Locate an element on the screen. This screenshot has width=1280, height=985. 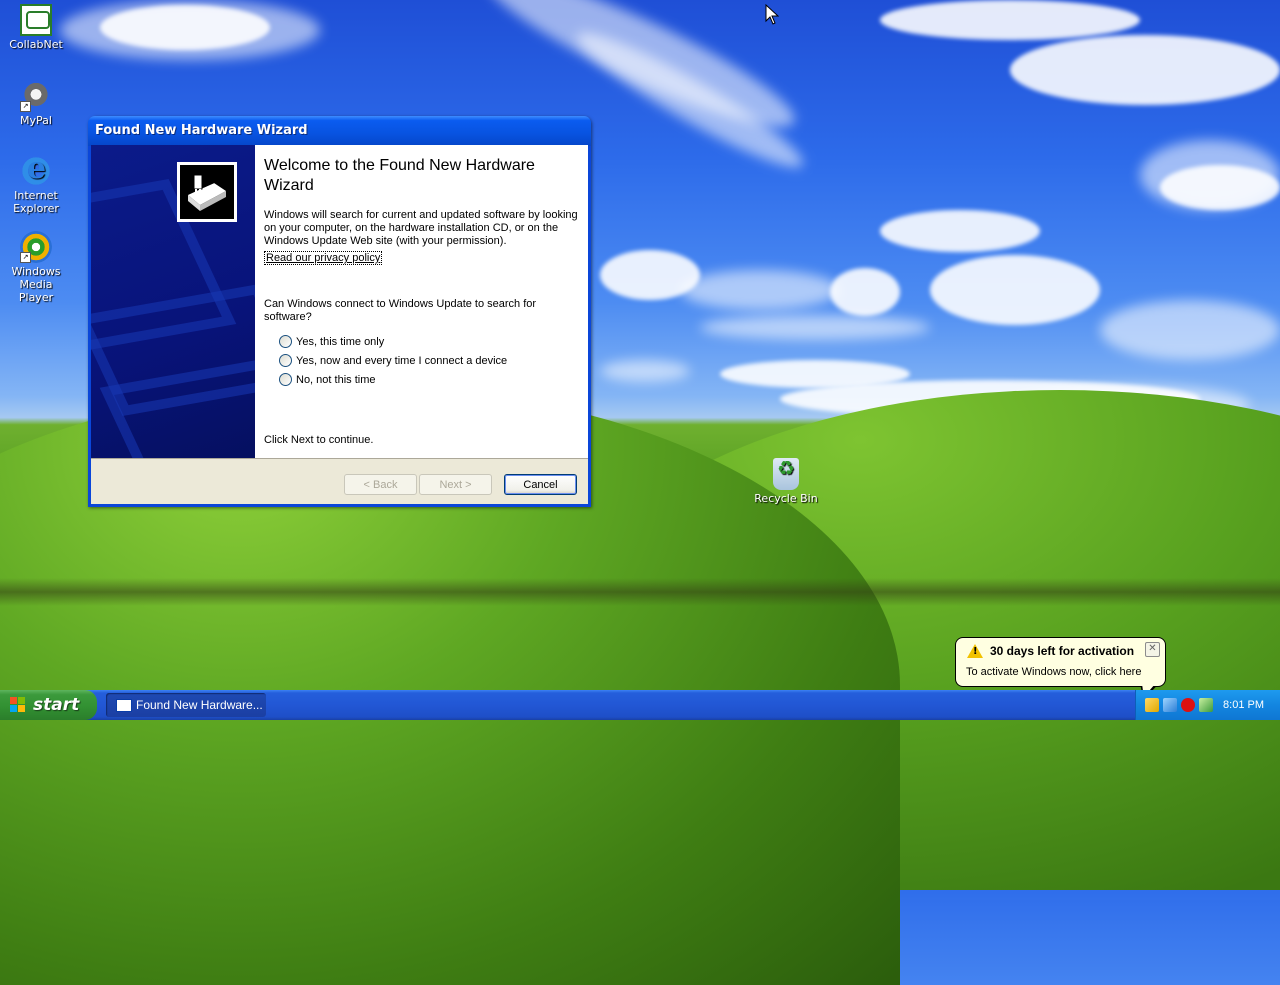
option-no-not-this-time: No, not this time is located at coordinates (327, 379).